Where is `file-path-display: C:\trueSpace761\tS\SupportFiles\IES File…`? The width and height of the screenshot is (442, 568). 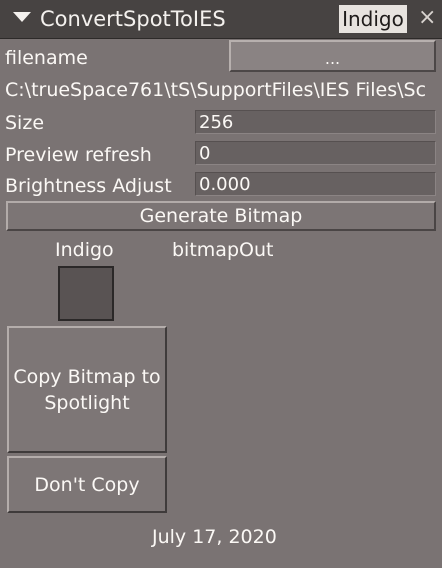
file-path-display: C:\trueSpace761\tS\SupportFiles\IES File… is located at coordinates (216, 90).